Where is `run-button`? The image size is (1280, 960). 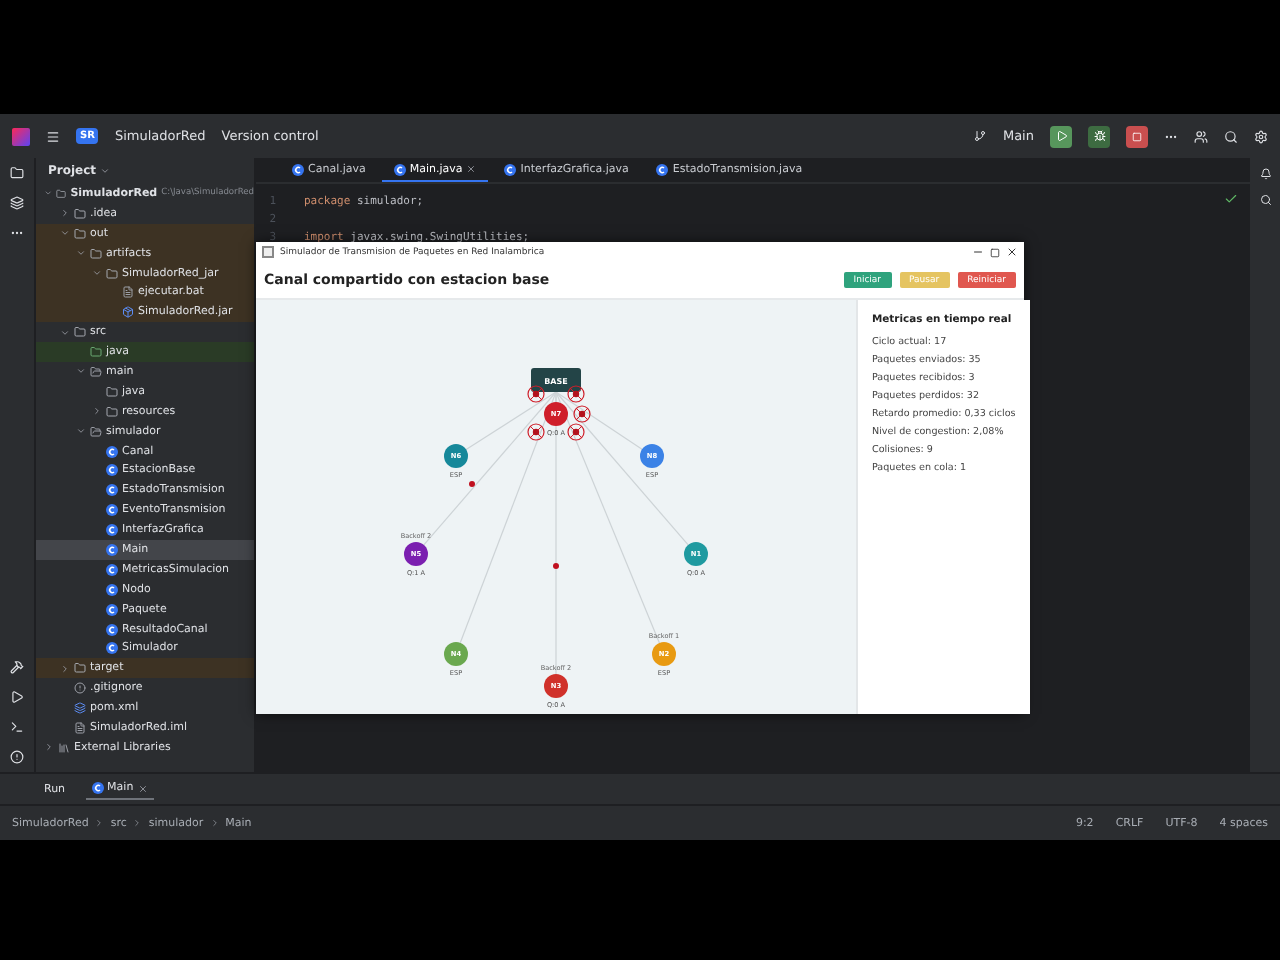
run-button is located at coordinates (1061, 136).